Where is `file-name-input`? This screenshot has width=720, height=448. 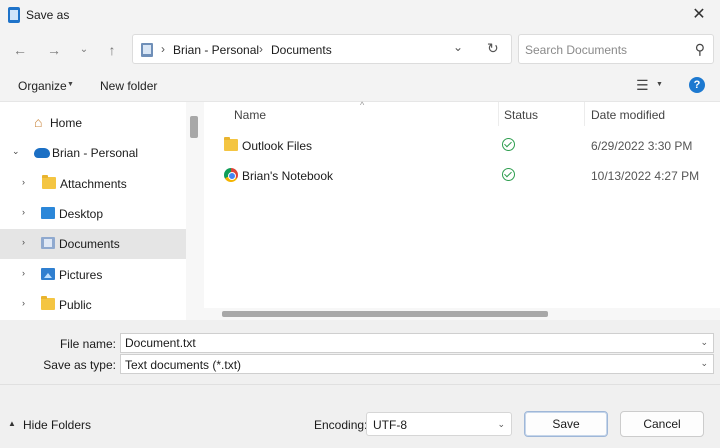 file-name-input is located at coordinates (405, 343).